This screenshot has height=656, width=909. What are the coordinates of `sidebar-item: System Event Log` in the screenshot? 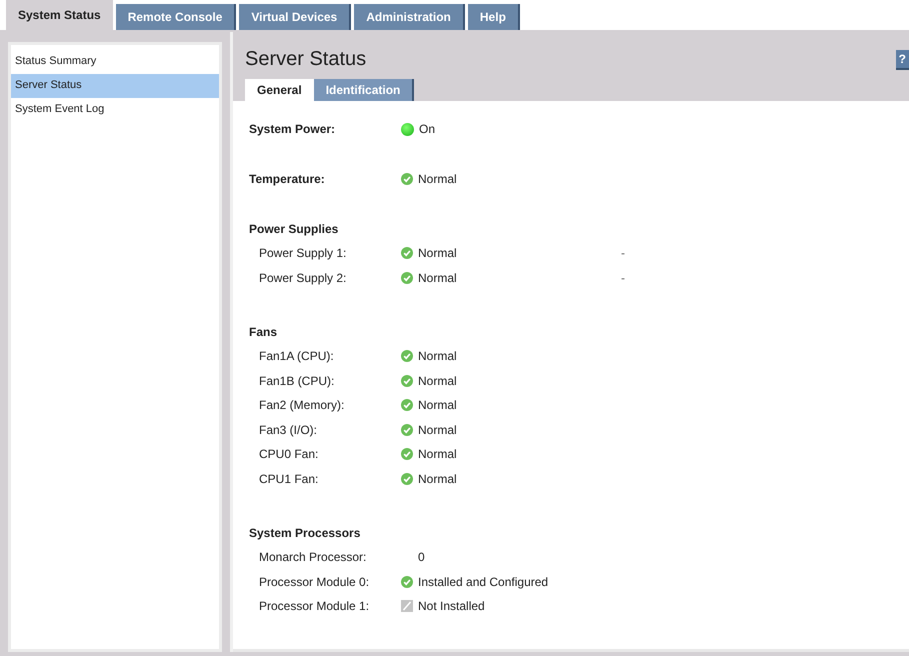 It's located at (115, 110).